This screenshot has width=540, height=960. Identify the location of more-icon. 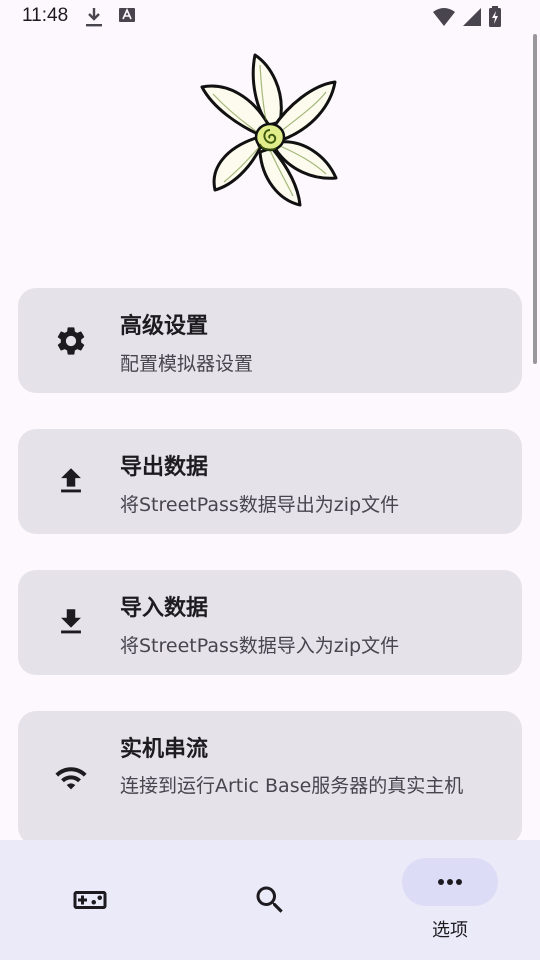
(450, 884).